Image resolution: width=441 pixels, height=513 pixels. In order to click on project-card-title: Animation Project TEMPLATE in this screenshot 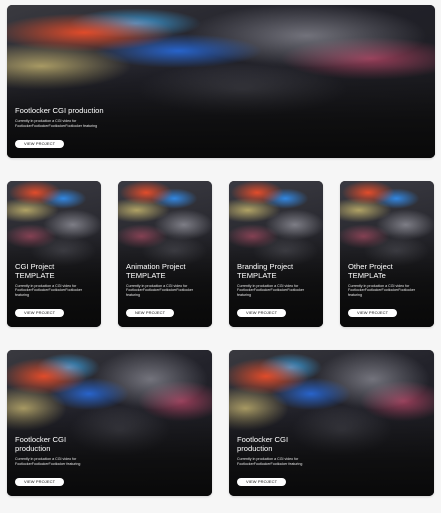, I will do `click(165, 271)`.